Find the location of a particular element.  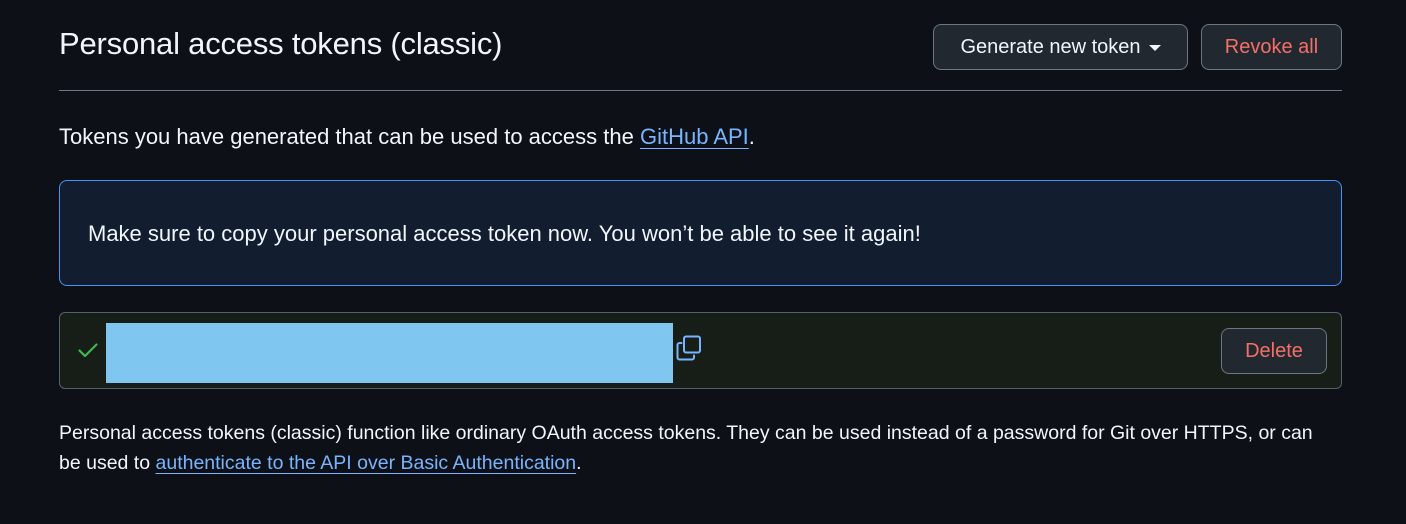

github-api-link: GitHub API is located at coordinates (694, 136).